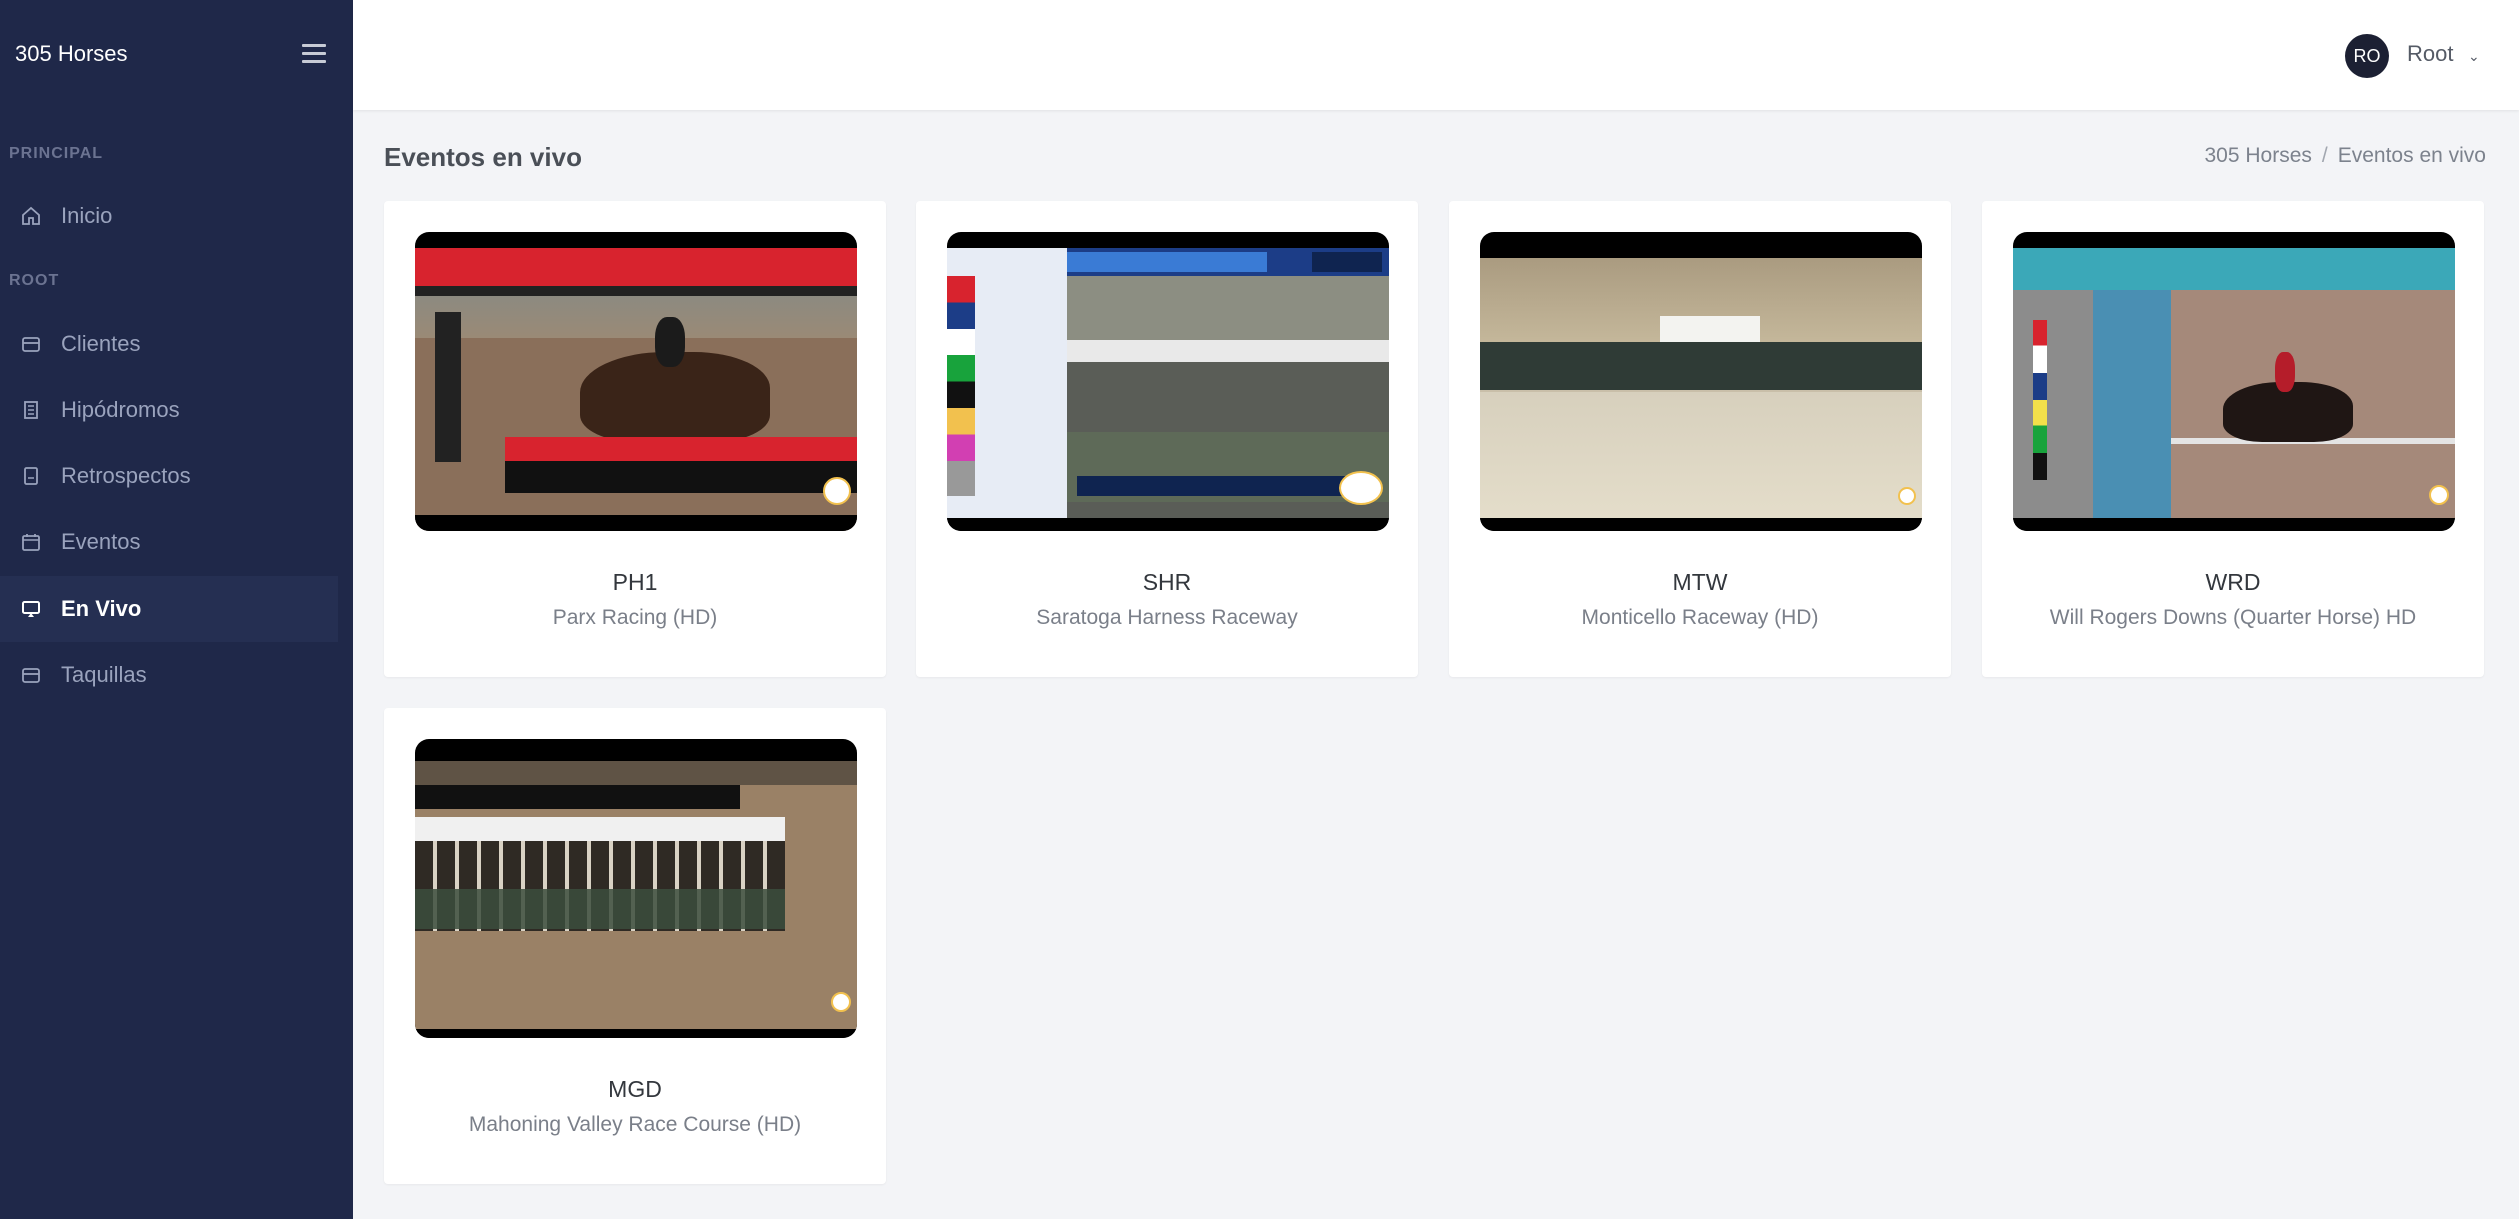 This screenshot has width=2519, height=1219. What do you see at coordinates (314, 54) in the screenshot?
I see `menu-toggle-icon` at bounding box center [314, 54].